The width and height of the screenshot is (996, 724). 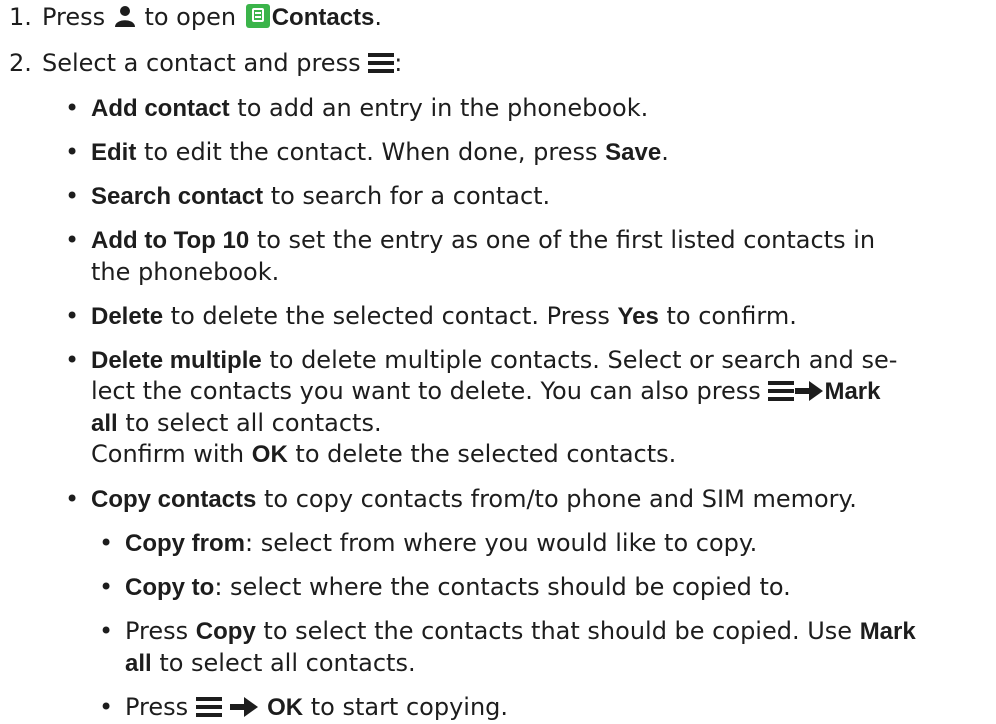 I want to click on person-icon, so click(x=124, y=16).